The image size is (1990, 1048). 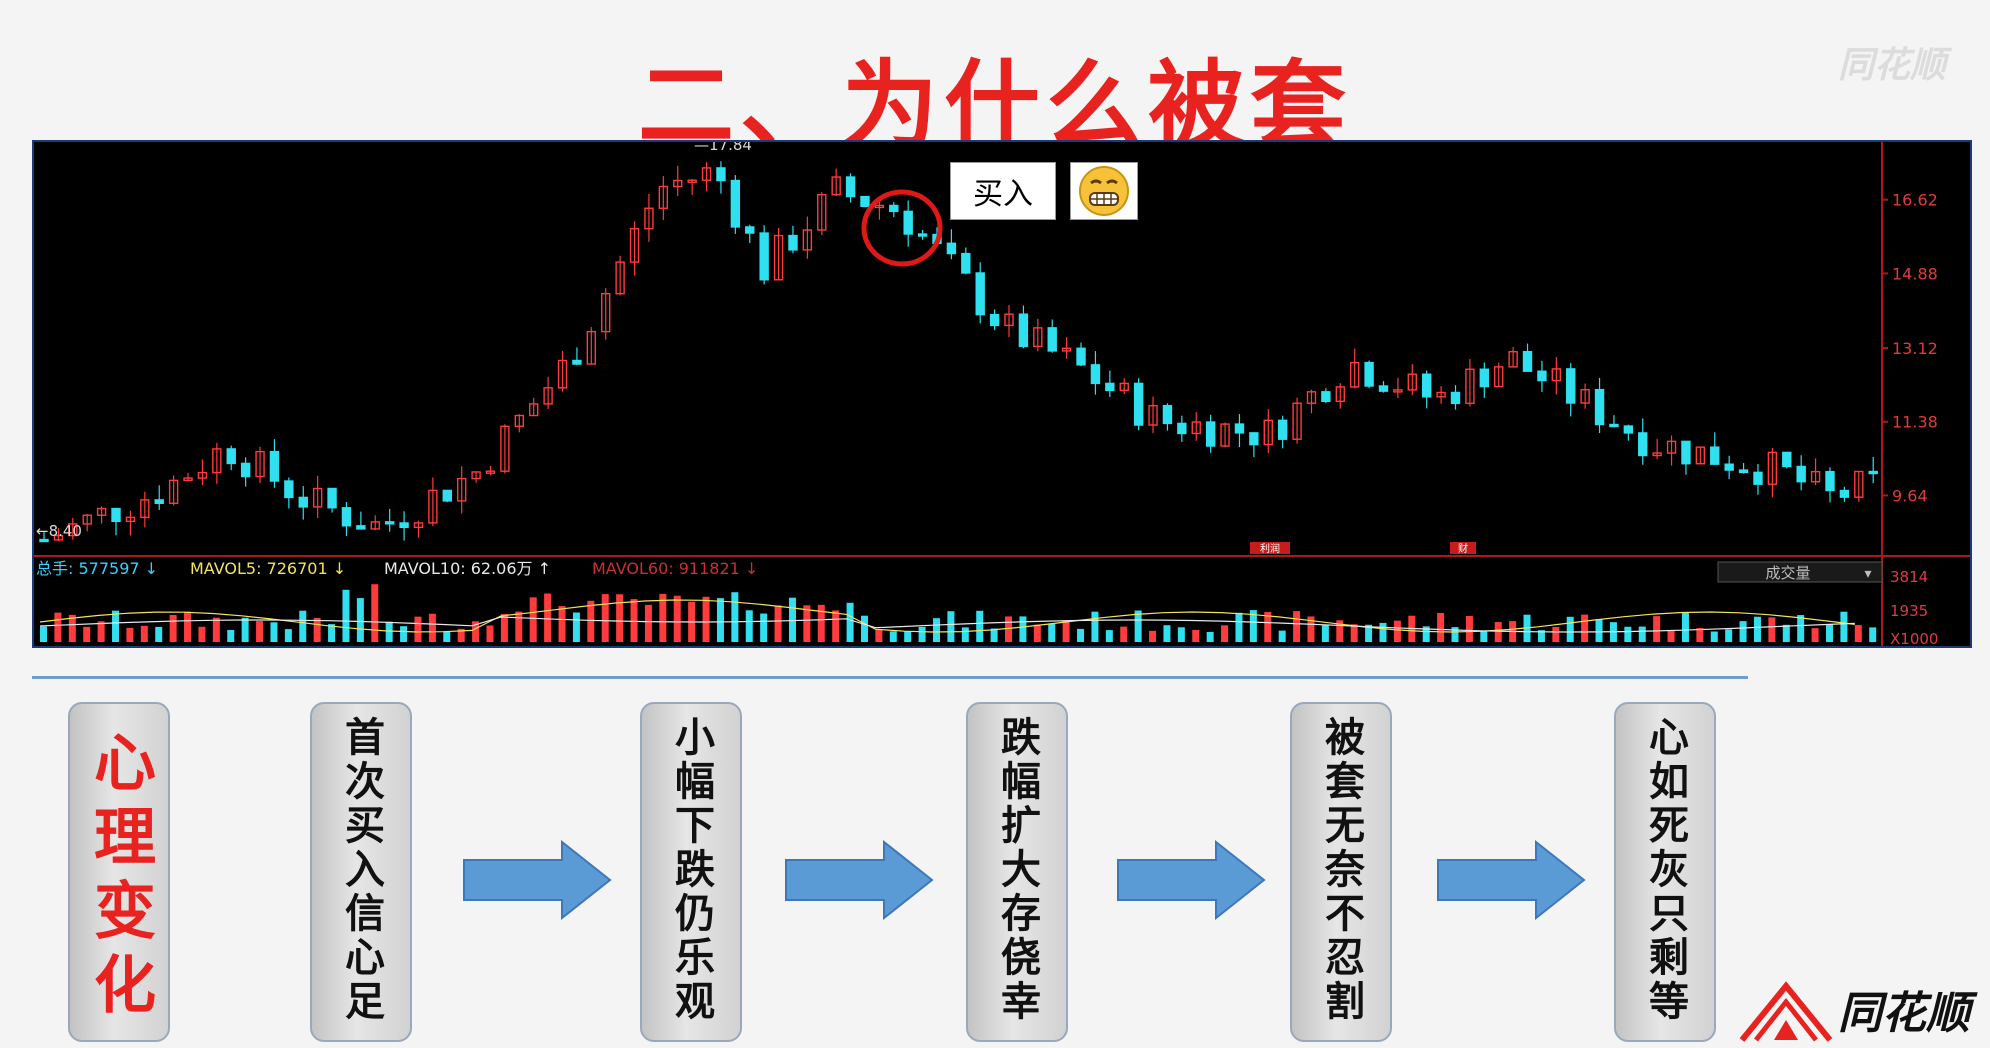 I want to click on step-2: 小幅下跌仍乐观, so click(x=691, y=872).